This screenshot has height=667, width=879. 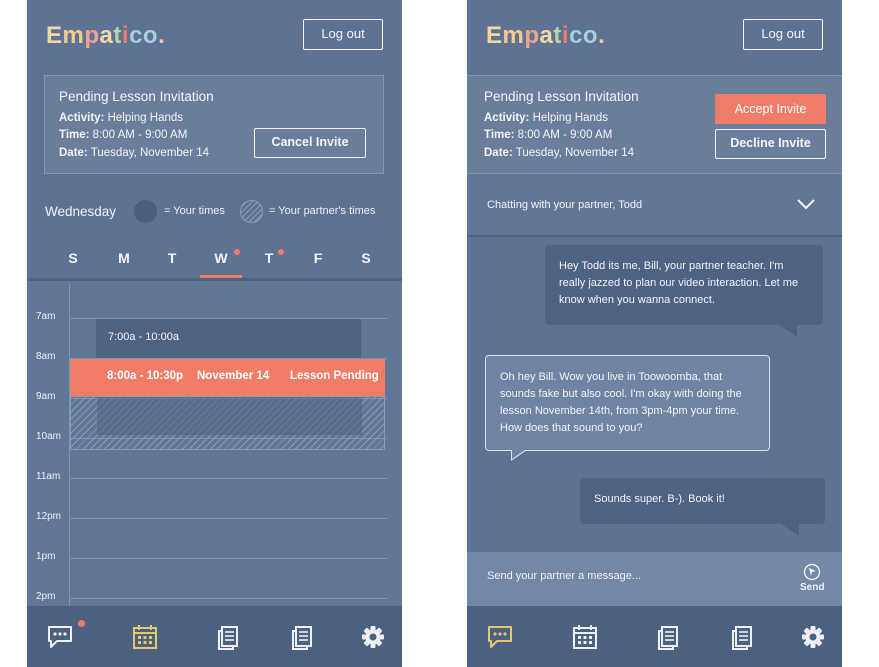 I want to click on chat-message-sent: Sounds super. B-). Book it!, so click(x=702, y=501).